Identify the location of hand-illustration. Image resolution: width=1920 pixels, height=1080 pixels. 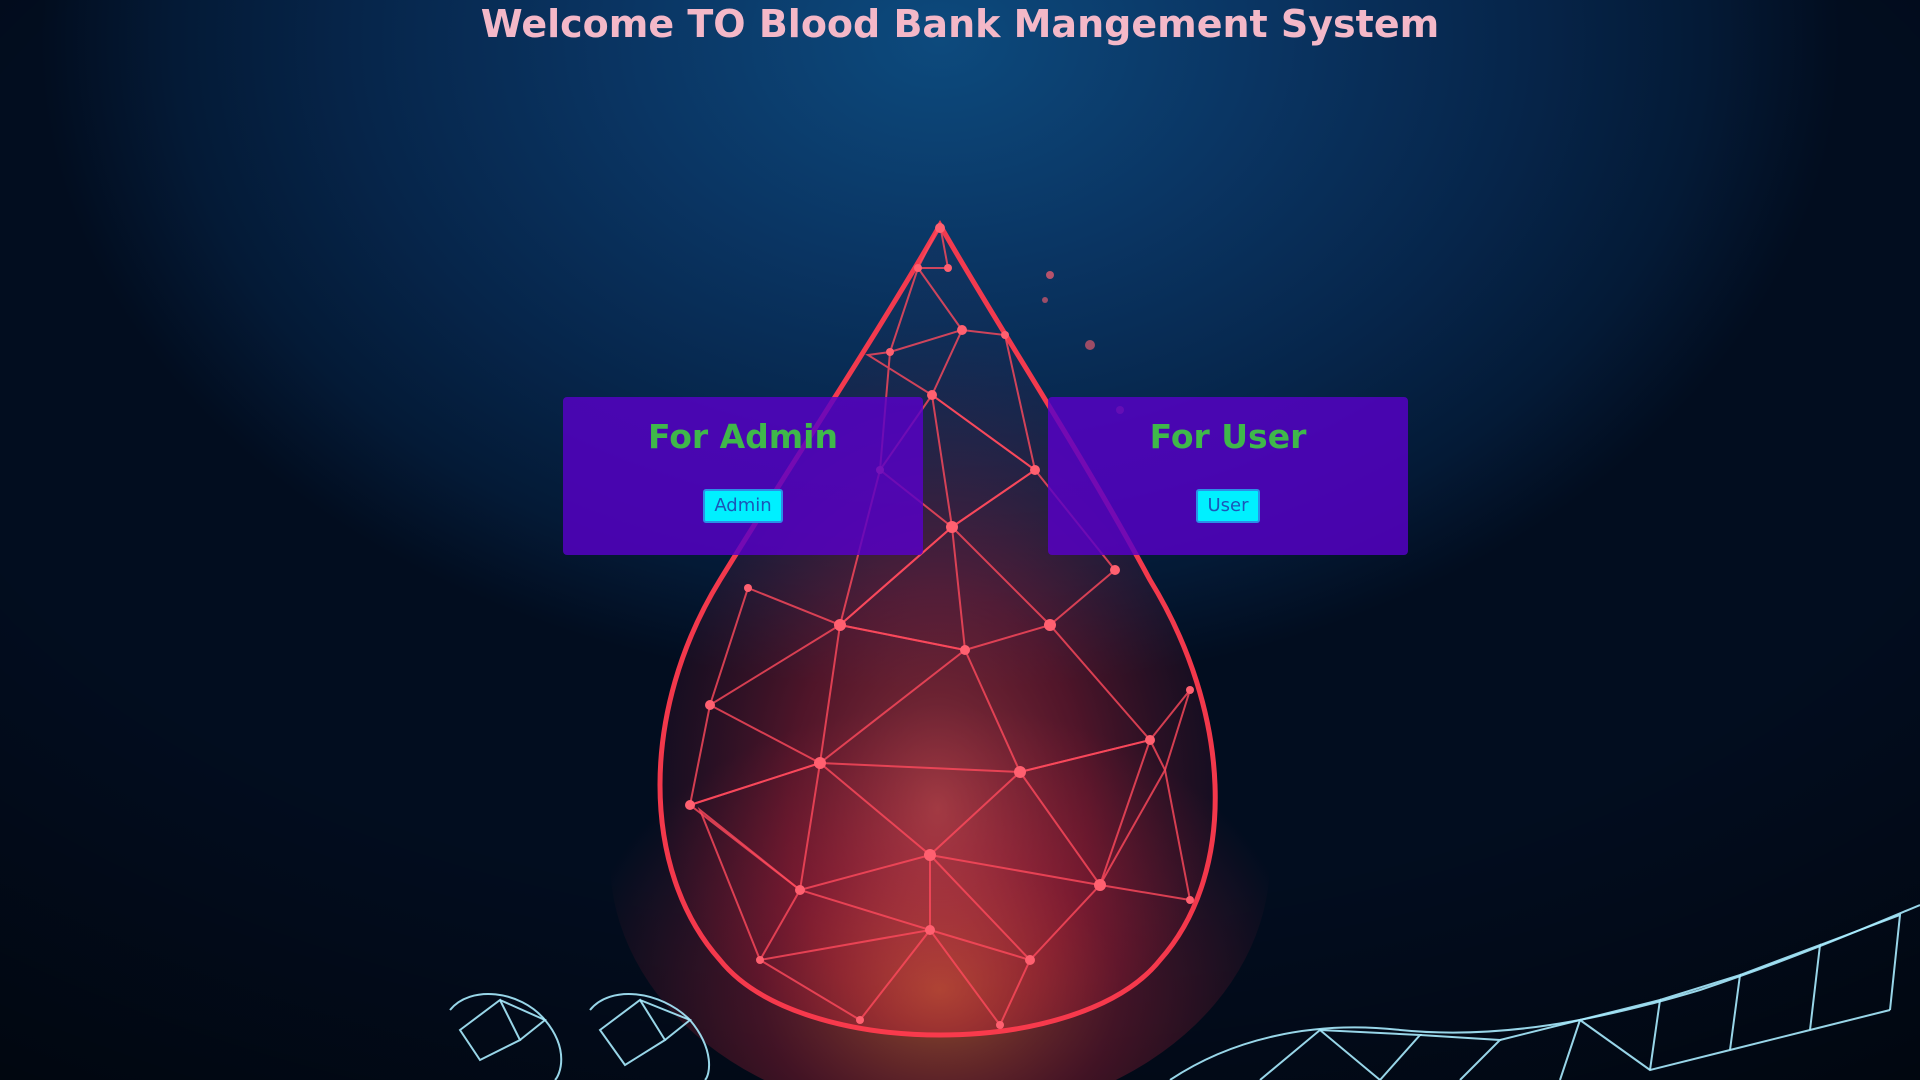
(1184, 992).